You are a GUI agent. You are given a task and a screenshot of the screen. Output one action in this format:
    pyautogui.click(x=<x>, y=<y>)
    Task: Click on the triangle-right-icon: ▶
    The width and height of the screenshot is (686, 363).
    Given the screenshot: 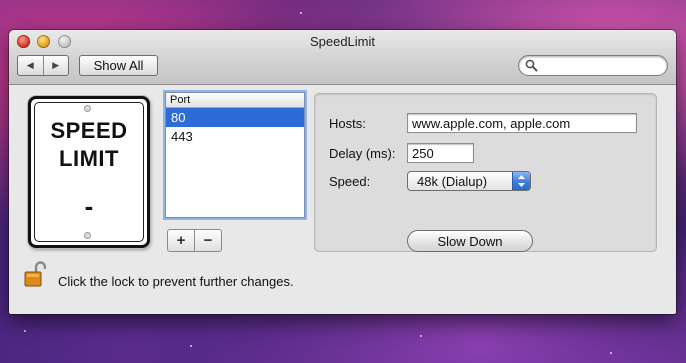 What is the action you would take?
    pyautogui.click(x=56, y=65)
    